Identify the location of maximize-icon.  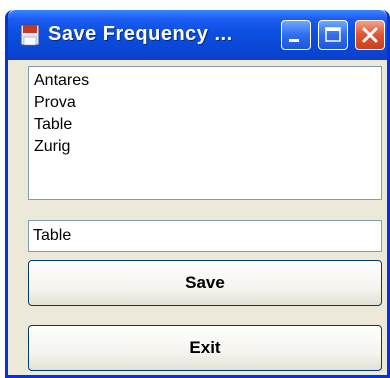
(333, 34).